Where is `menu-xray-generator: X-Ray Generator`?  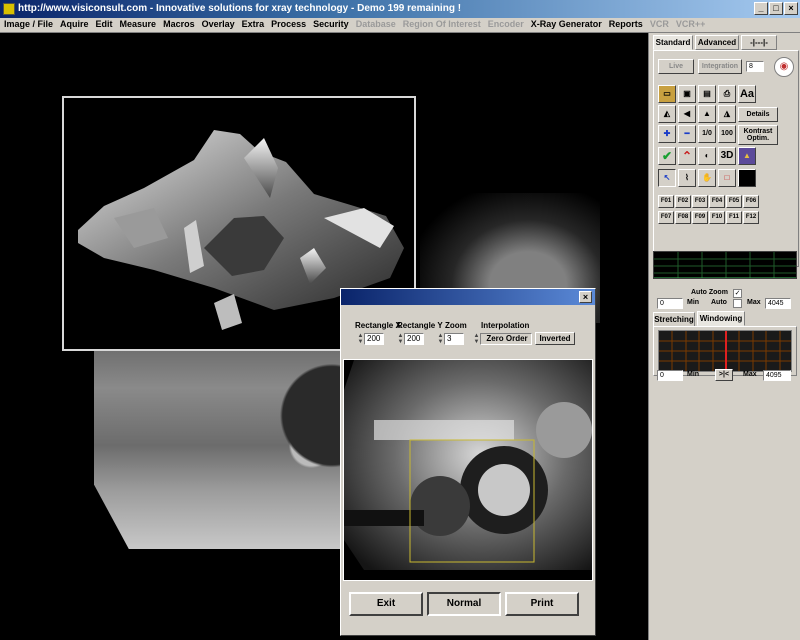 menu-xray-generator: X-Ray Generator is located at coordinates (566, 23).